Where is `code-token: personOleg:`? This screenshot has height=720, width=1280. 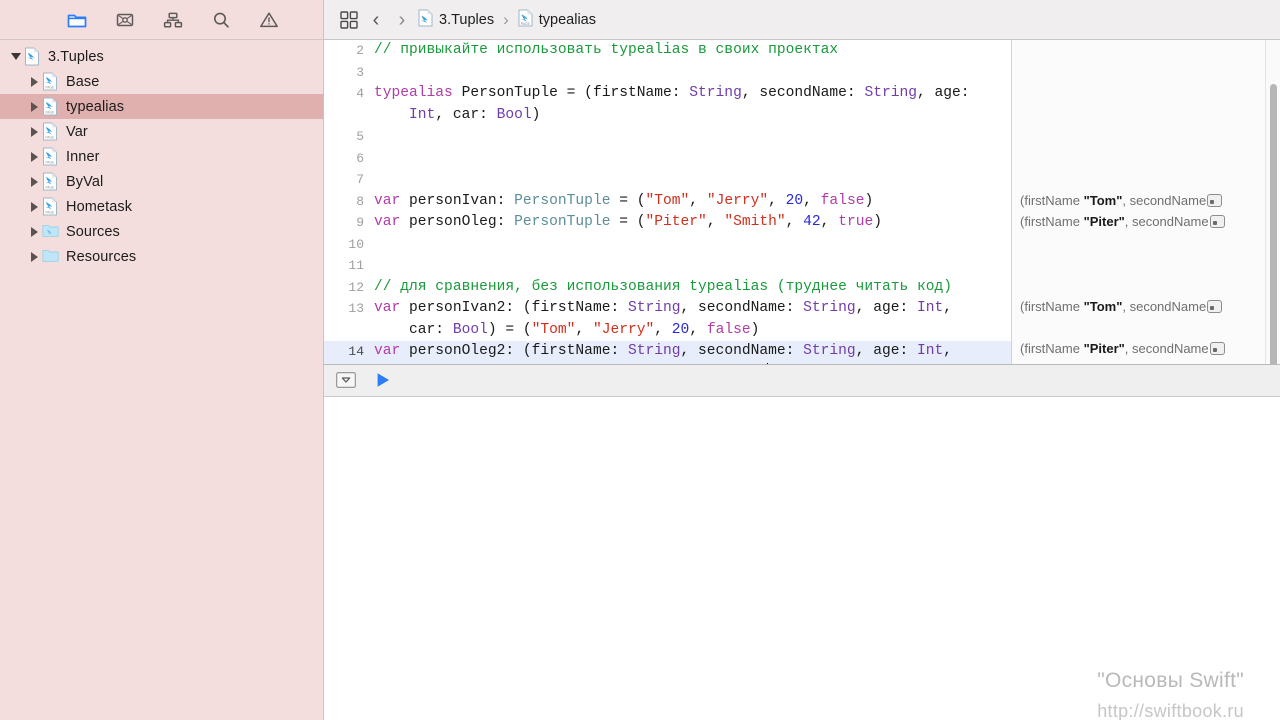
code-token: personOleg: is located at coordinates (462, 222).